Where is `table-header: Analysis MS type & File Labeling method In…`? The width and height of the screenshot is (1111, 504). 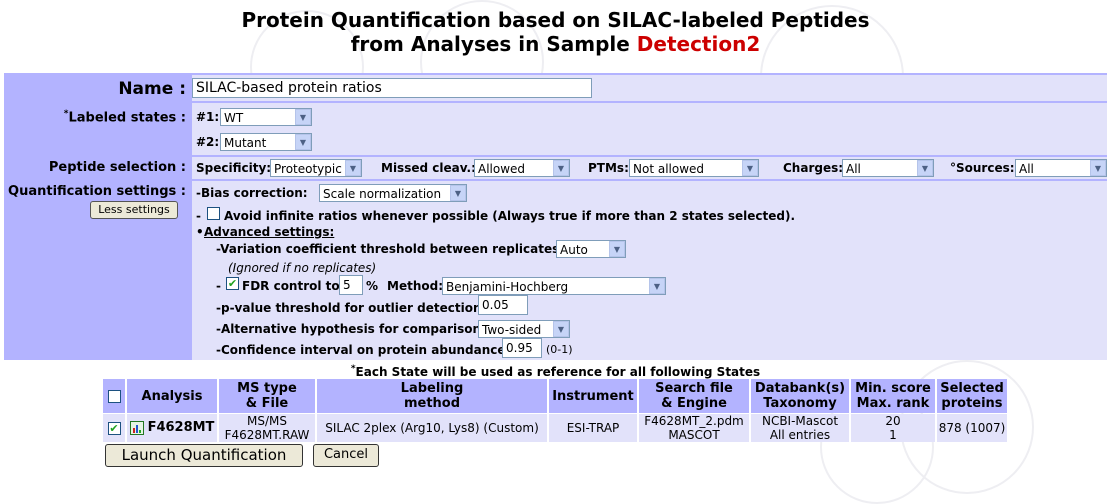 table-header: Analysis MS type & File Labeling method In… is located at coordinates (555, 396).